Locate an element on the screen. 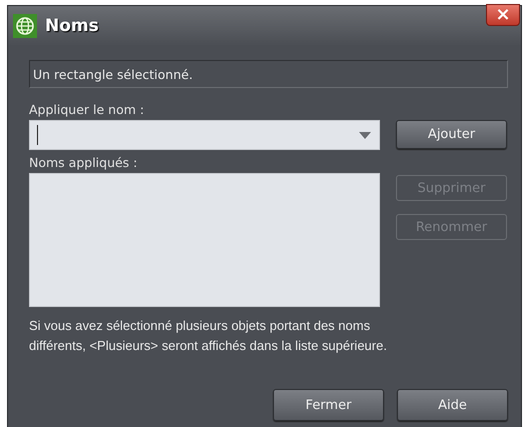 The height and width of the screenshot is (427, 526). status-text: Un rectangle sélectionné. is located at coordinates (268, 74).